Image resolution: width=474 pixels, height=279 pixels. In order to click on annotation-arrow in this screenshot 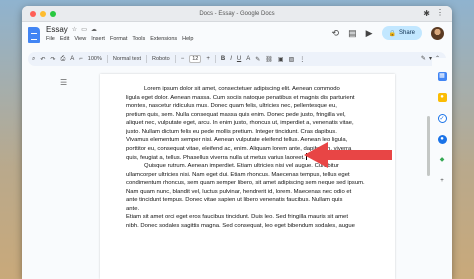, I will do `click(348, 155)`.